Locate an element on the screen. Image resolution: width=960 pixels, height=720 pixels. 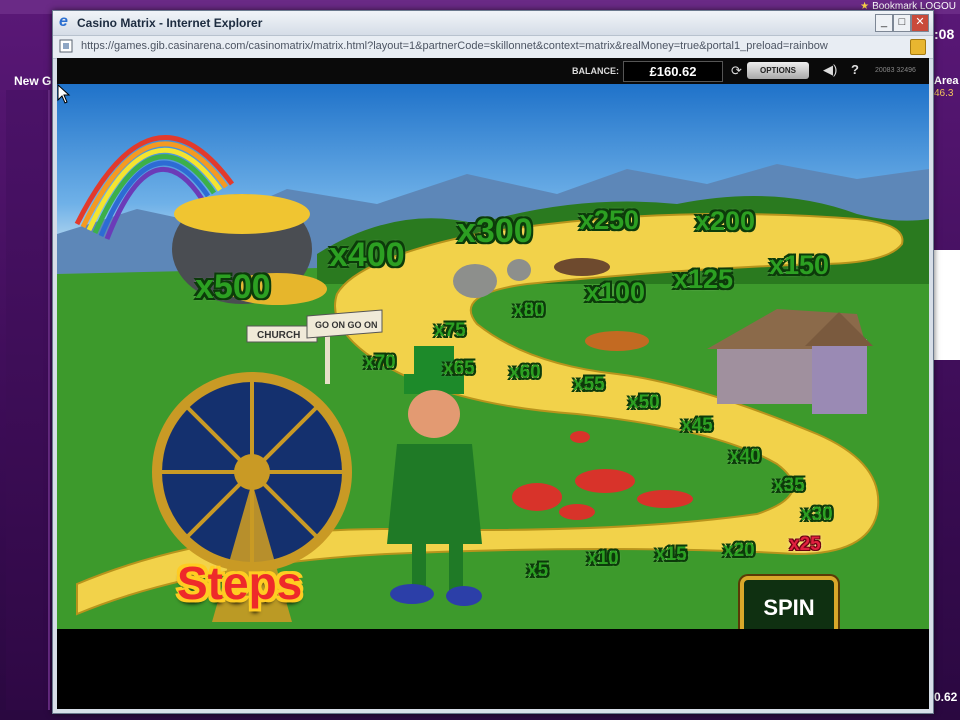
background-balance-fragment: 0.62 is located at coordinates (946, 697).